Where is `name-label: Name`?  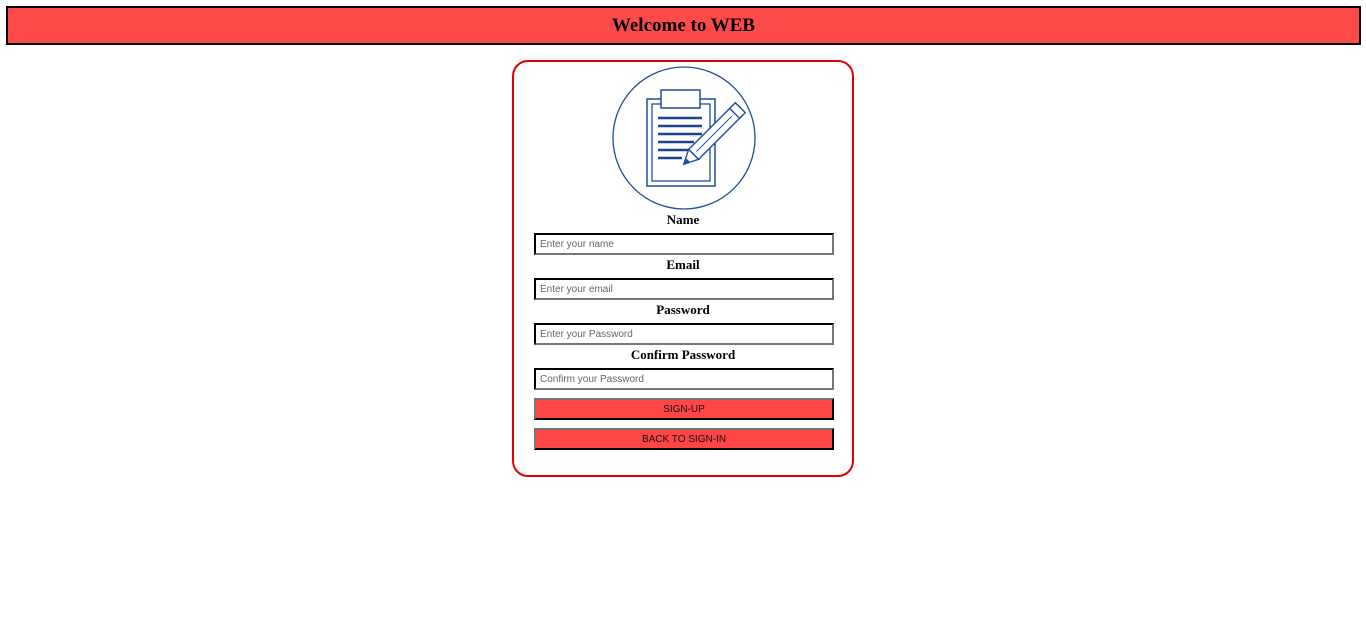
name-label: Name is located at coordinates (683, 219).